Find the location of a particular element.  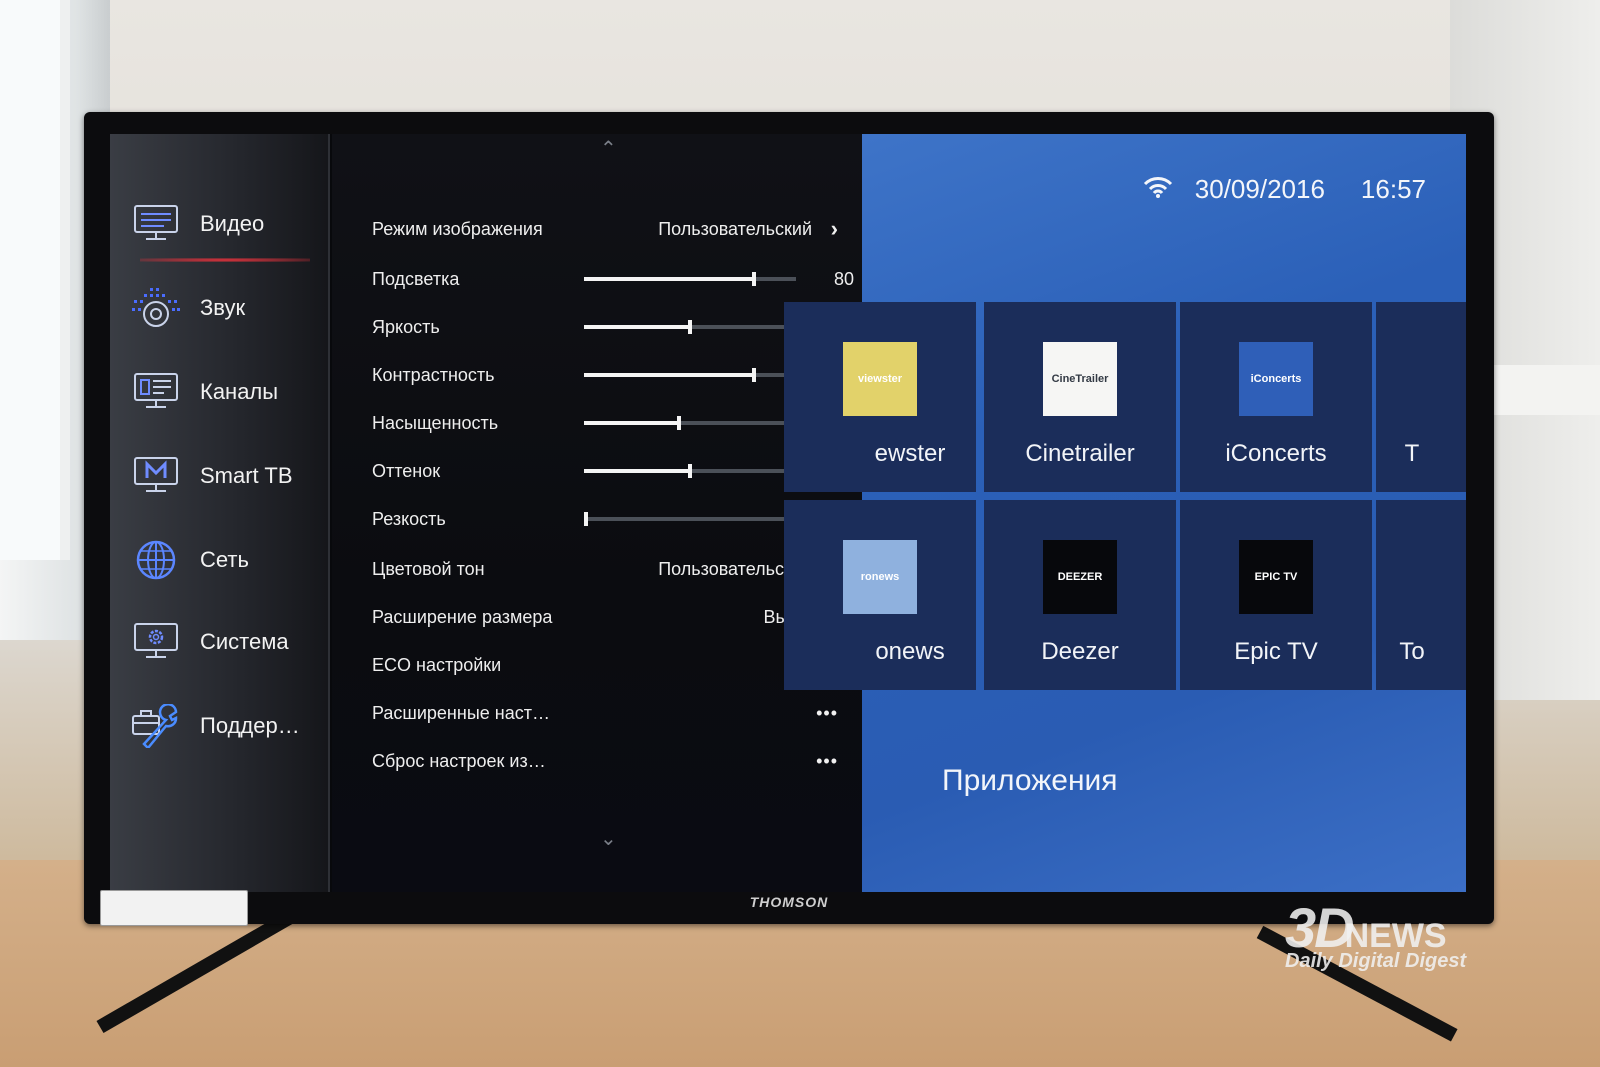

sidebar-item-label: Система is located at coordinates (244, 641).